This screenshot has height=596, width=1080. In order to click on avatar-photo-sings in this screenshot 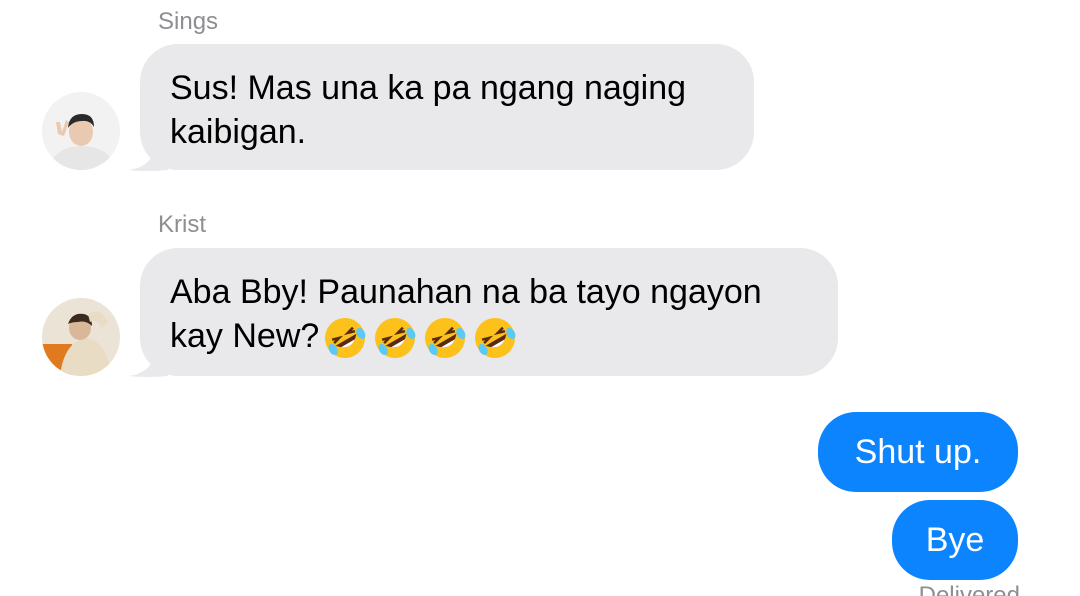, I will do `click(81, 131)`.